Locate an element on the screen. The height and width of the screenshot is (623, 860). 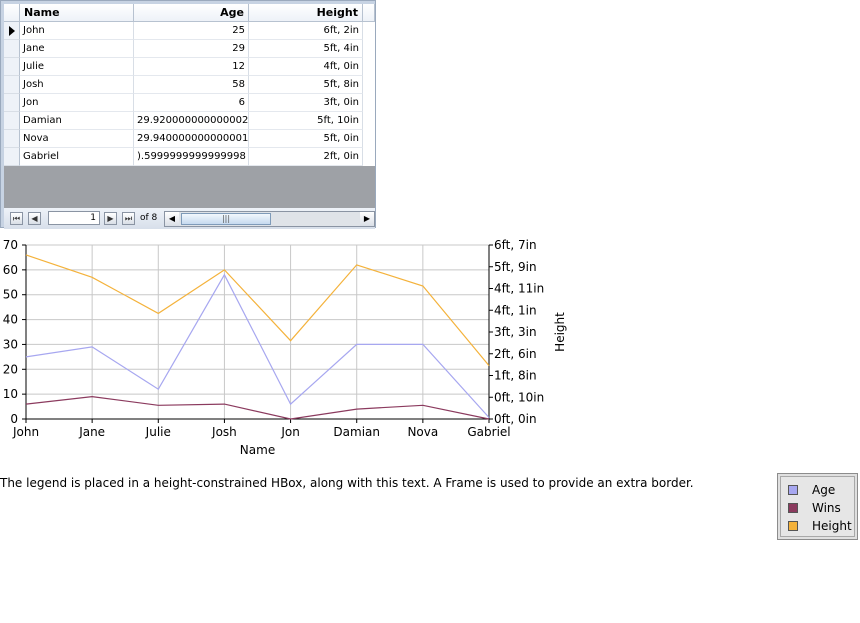
cell-height: 5ft, 0in is located at coordinates (306, 139).